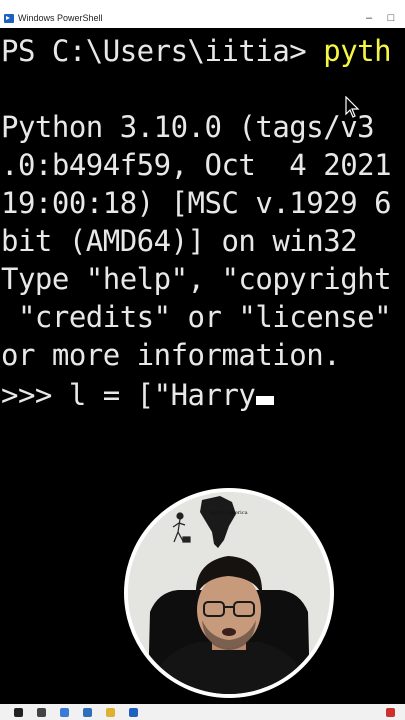 The height and width of the screenshot is (720, 405). What do you see at coordinates (133, 712) in the screenshot?
I see `powershell-task-icon` at bounding box center [133, 712].